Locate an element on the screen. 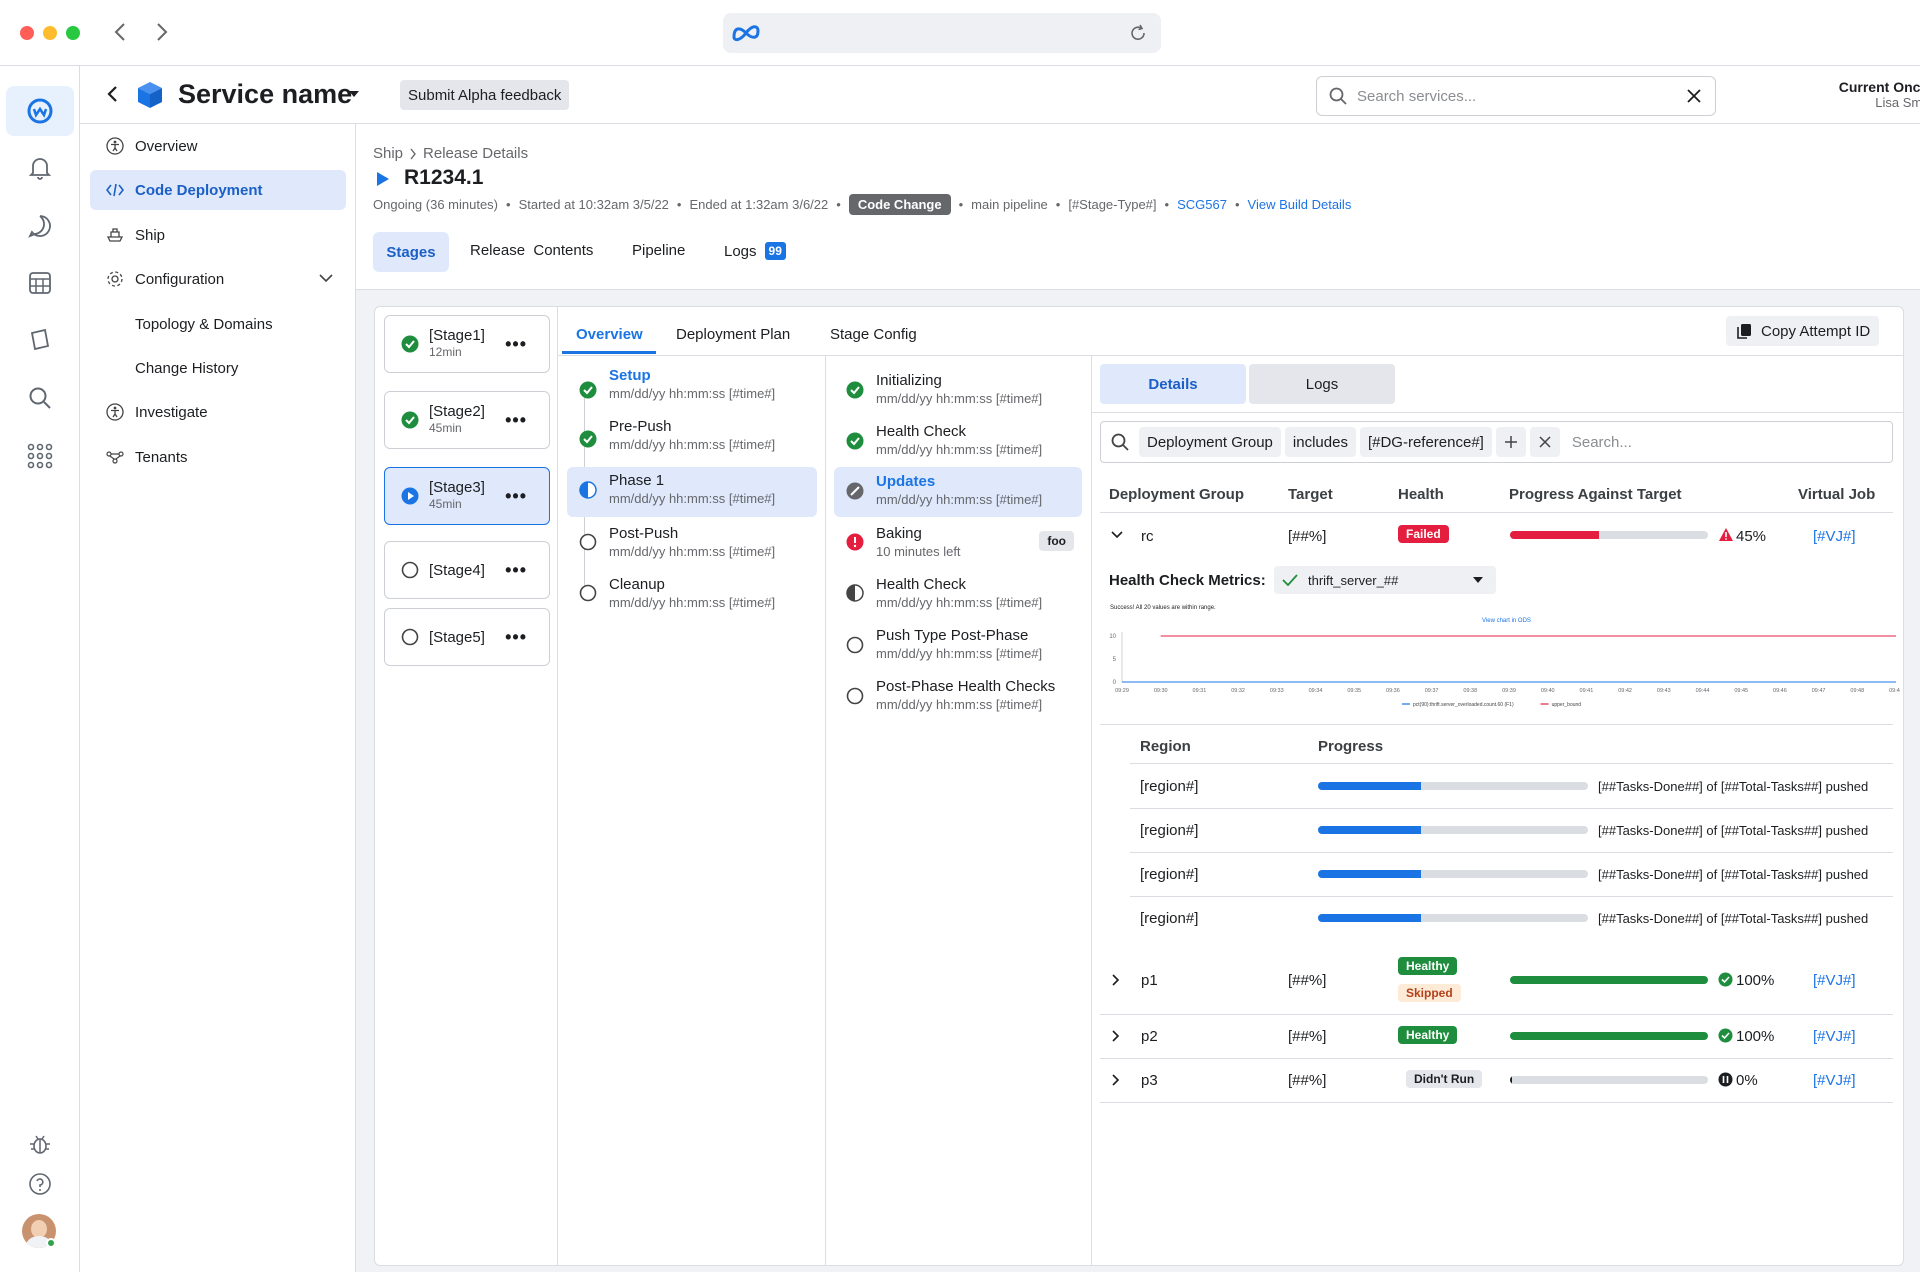  service-name-title: Service name is located at coordinates (265, 94).